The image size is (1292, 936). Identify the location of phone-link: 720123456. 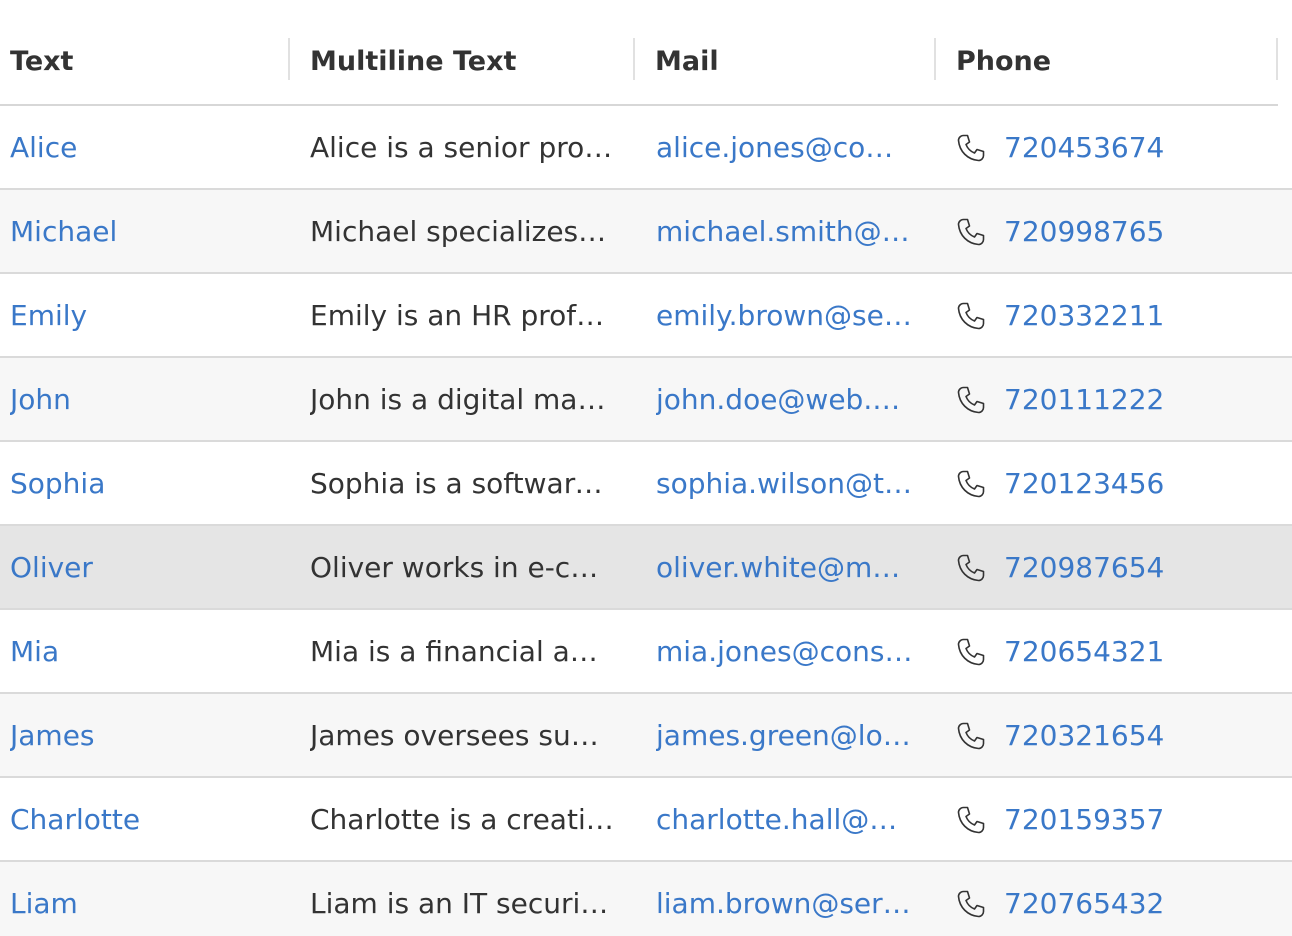
(1104, 483).